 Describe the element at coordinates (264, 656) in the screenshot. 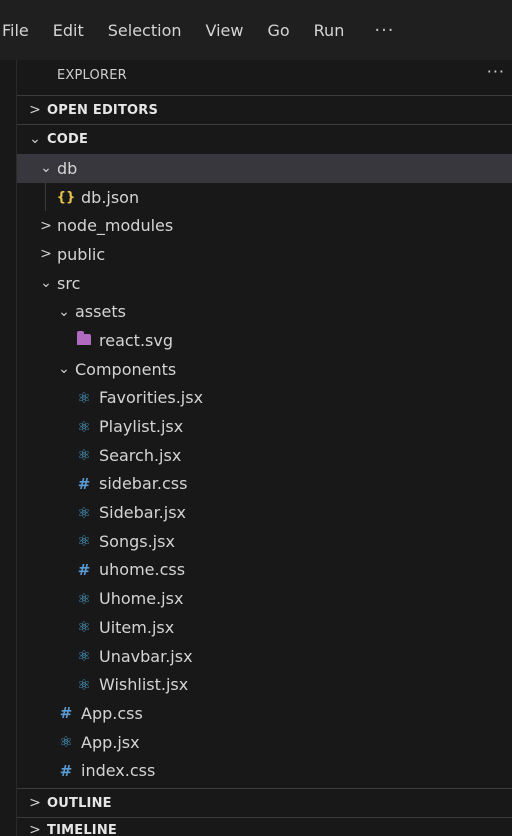

I see `tree-file-unavbar-jsx: ⚛ Unavbar.jsx` at that location.